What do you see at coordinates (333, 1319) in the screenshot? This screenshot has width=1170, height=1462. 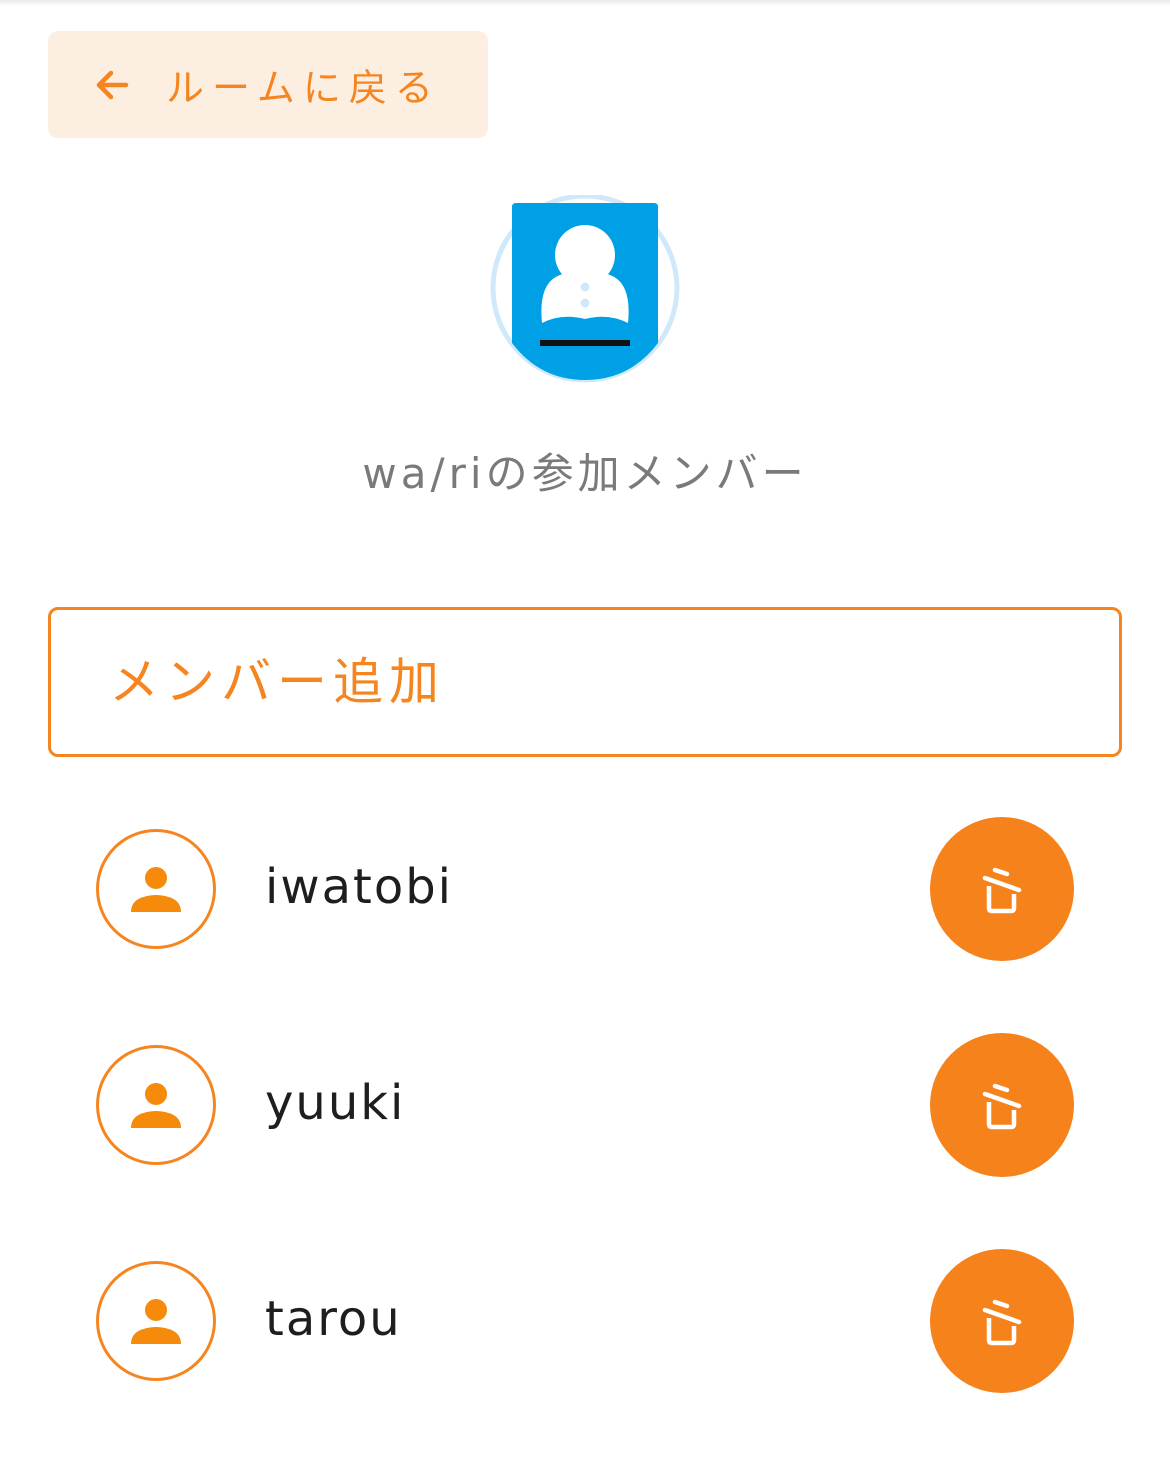 I see `member-name: tarou` at bounding box center [333, 1319].